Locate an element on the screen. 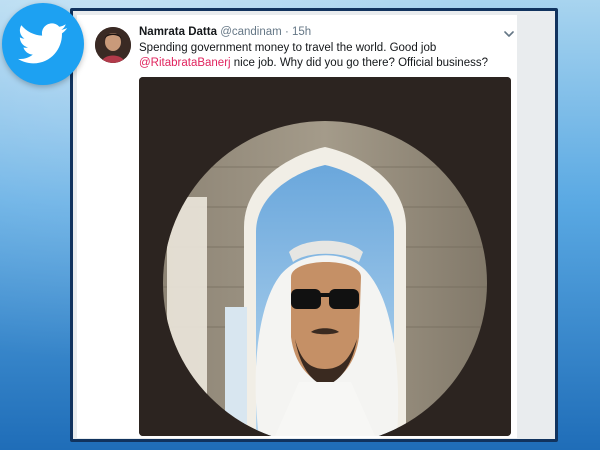 This screenshot has width=600, height=450. tweet-header: Namrata Datta @candinam · 15h is located at coordinates (225, 32).